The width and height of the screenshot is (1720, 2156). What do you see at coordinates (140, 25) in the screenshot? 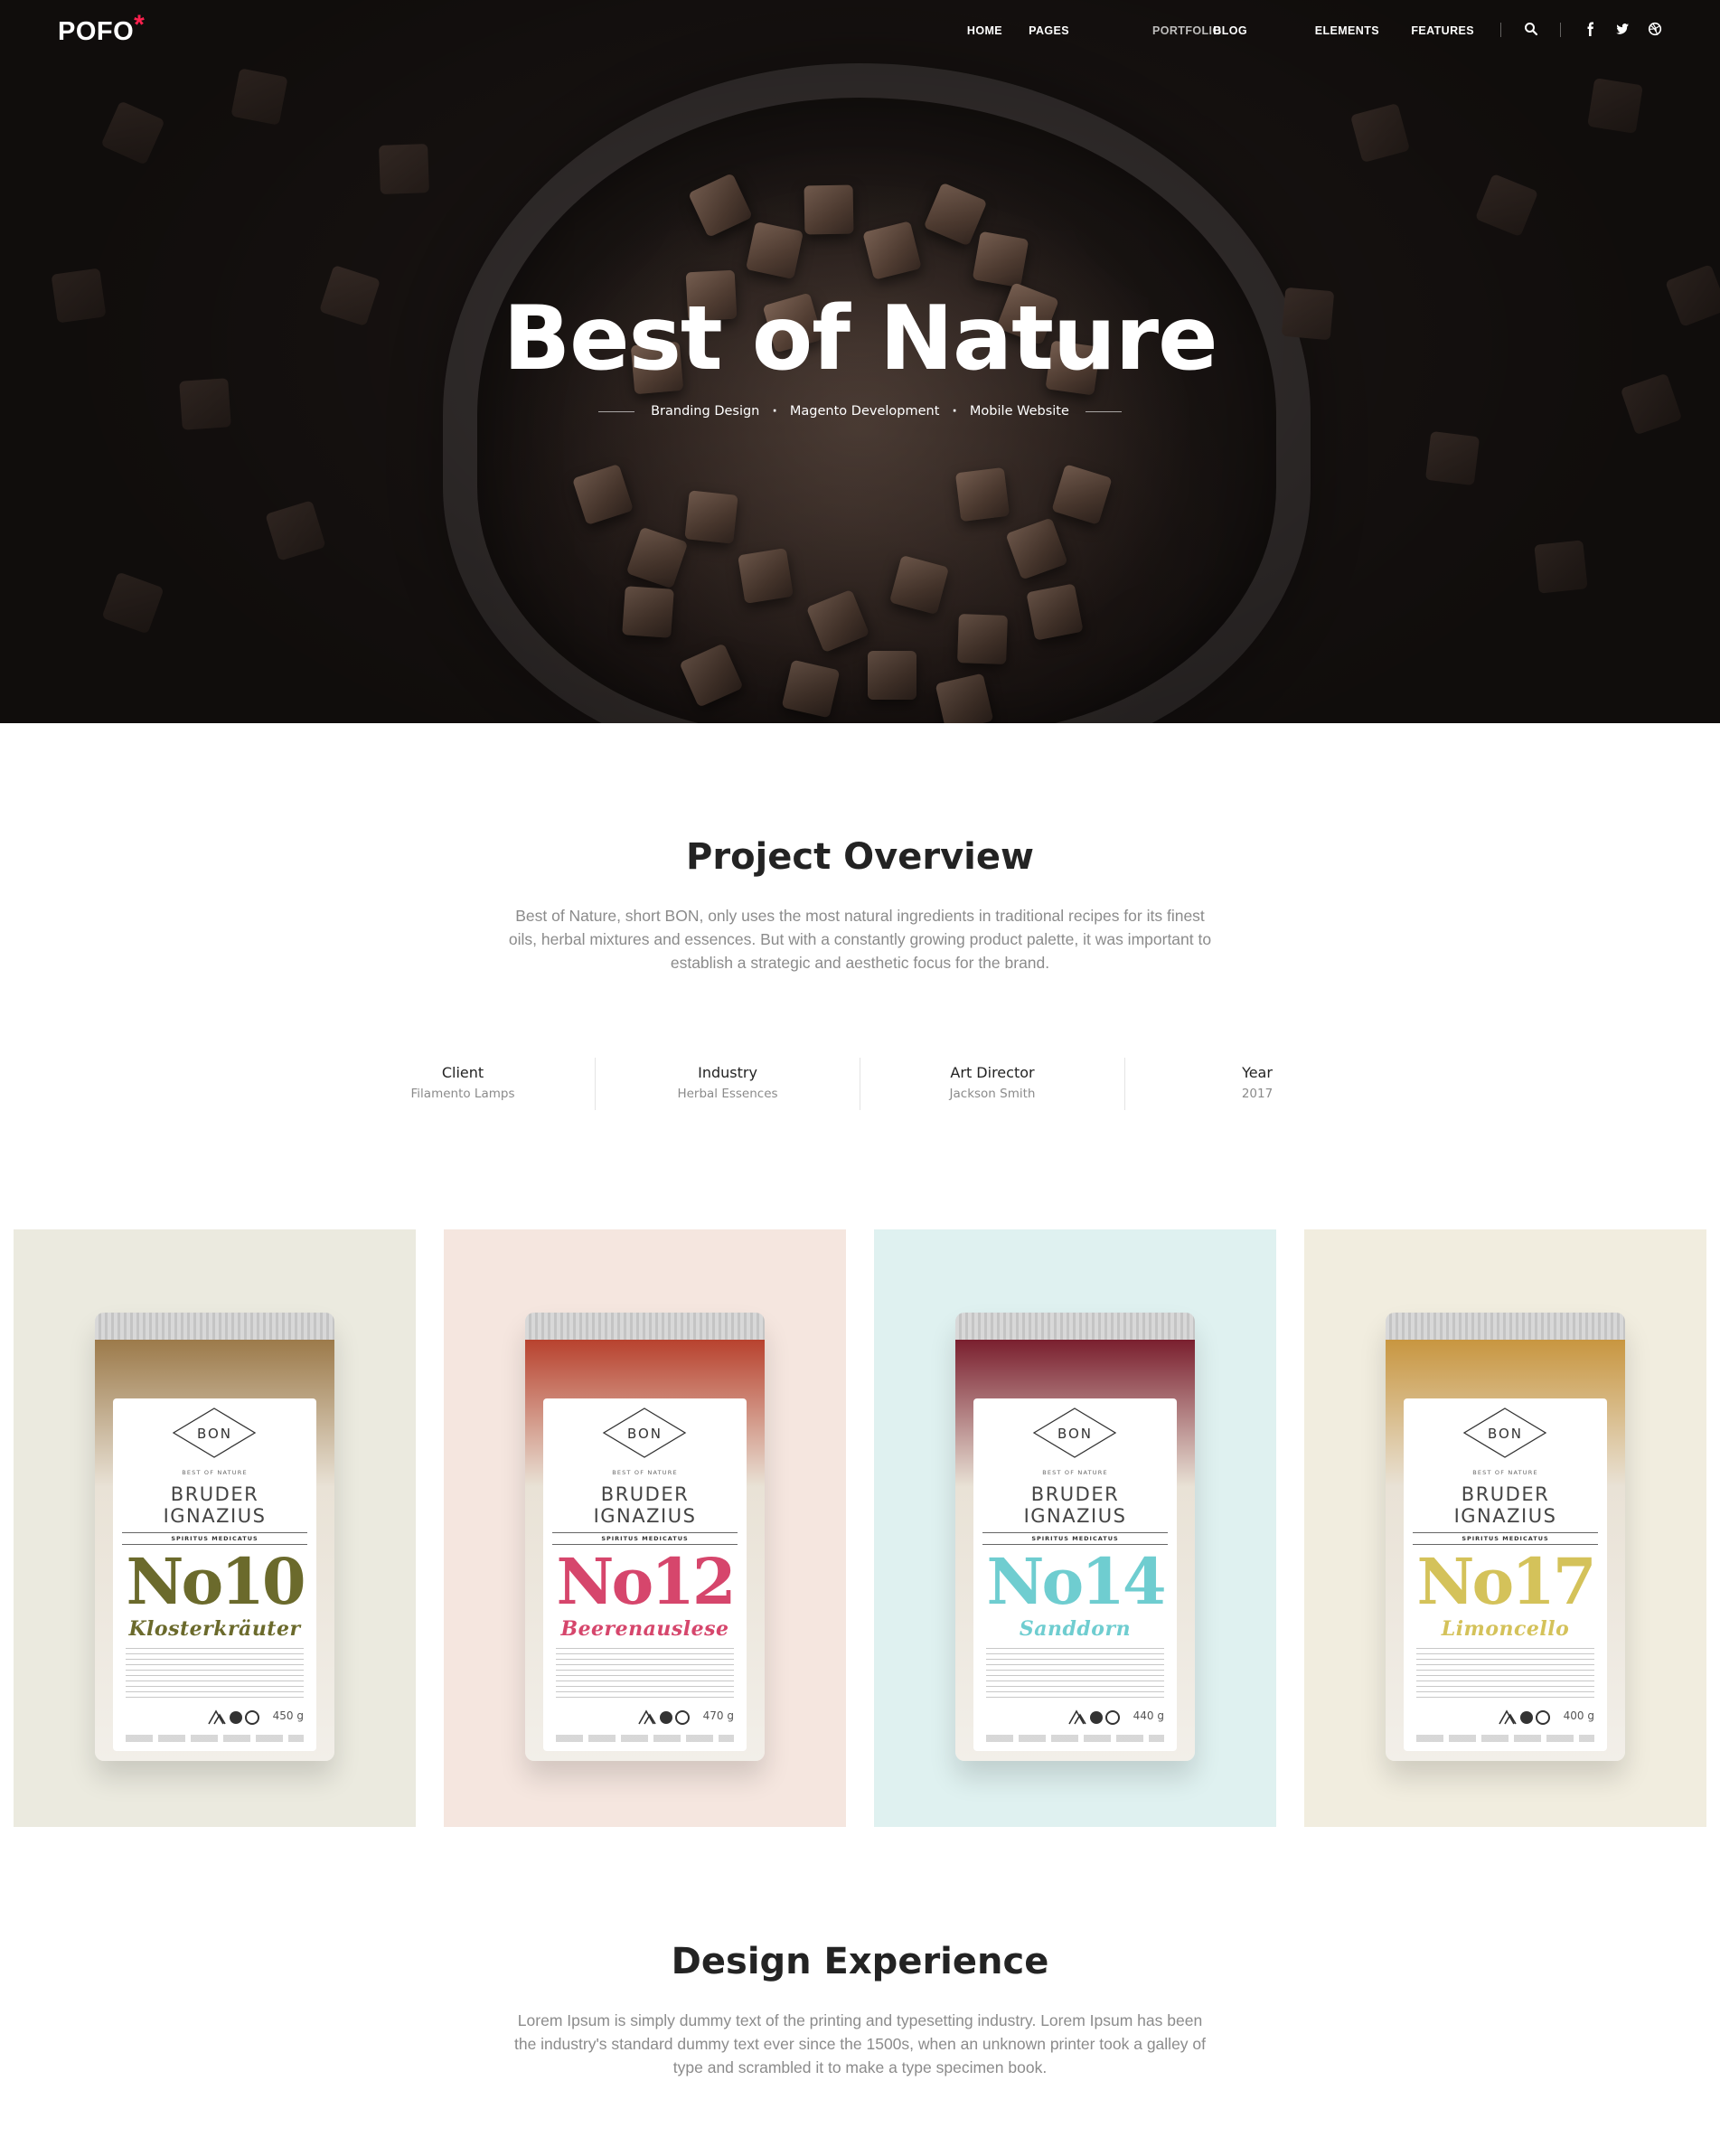
I see `logo-mark: *` at bounding box center [140, 25].